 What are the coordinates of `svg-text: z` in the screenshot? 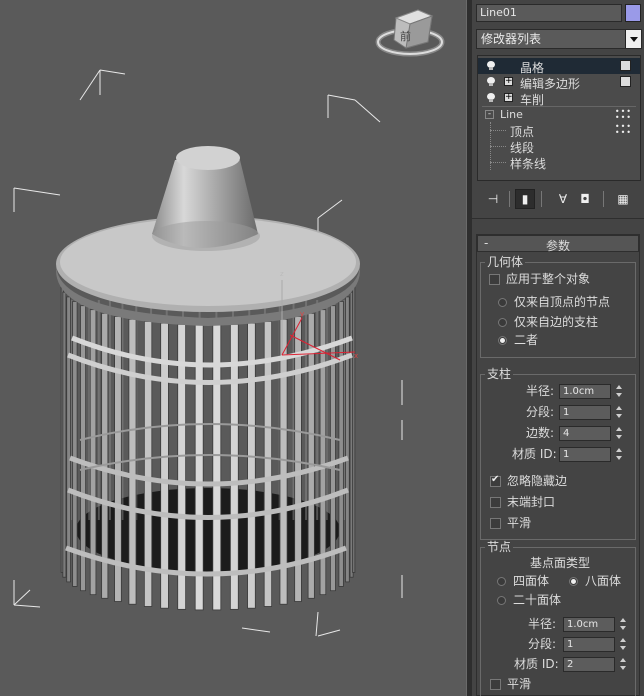 It's located at (282, 274).